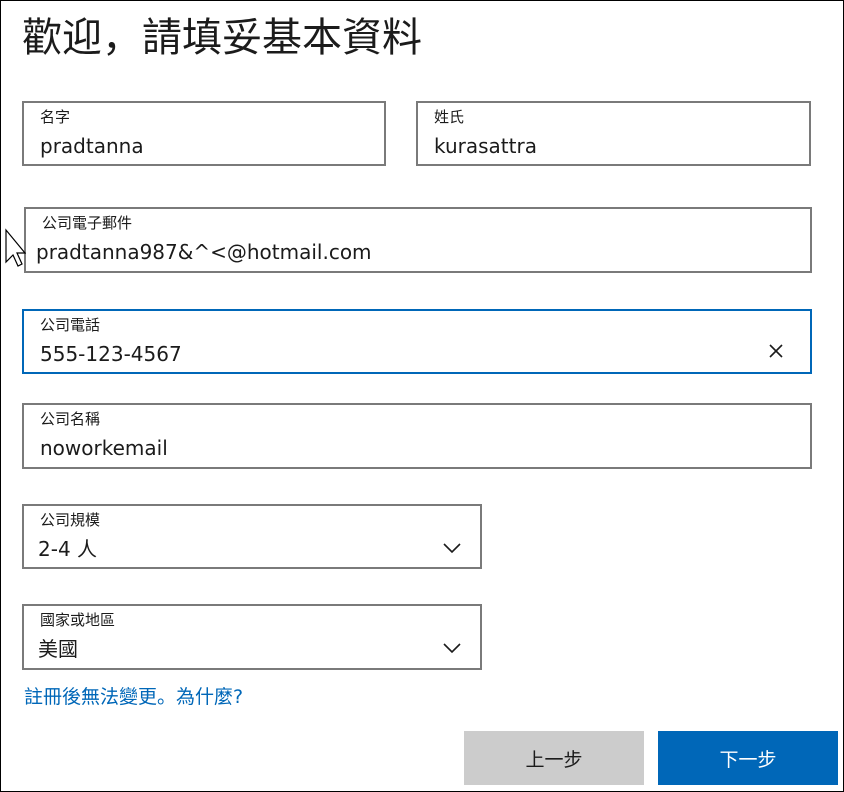 This screenshot has width=844, height=792. I want to click on next-button: 下一步, so click(748, 758).